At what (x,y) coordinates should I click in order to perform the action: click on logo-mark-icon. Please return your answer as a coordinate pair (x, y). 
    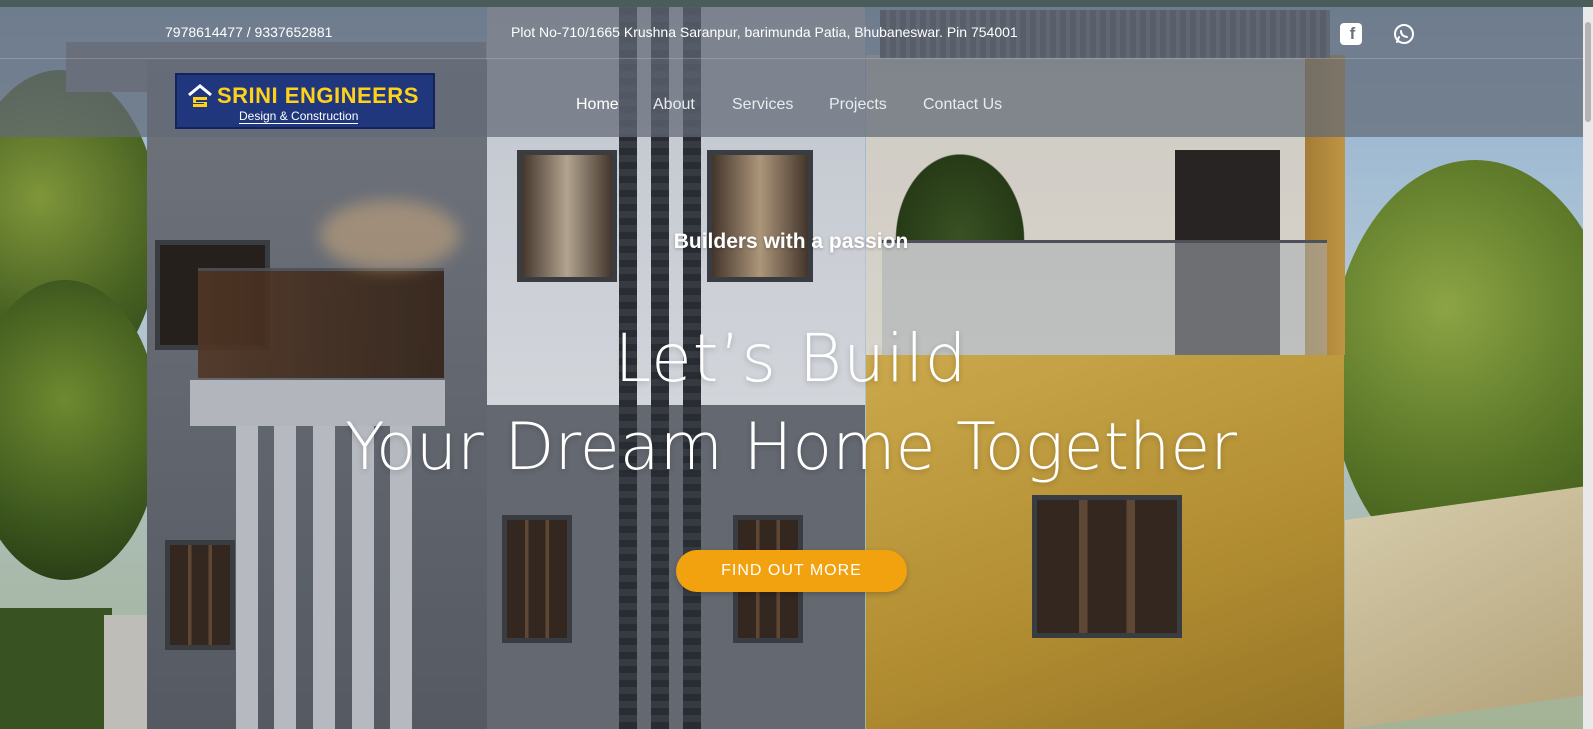
    Looking at the image, I should click on (200, 95).